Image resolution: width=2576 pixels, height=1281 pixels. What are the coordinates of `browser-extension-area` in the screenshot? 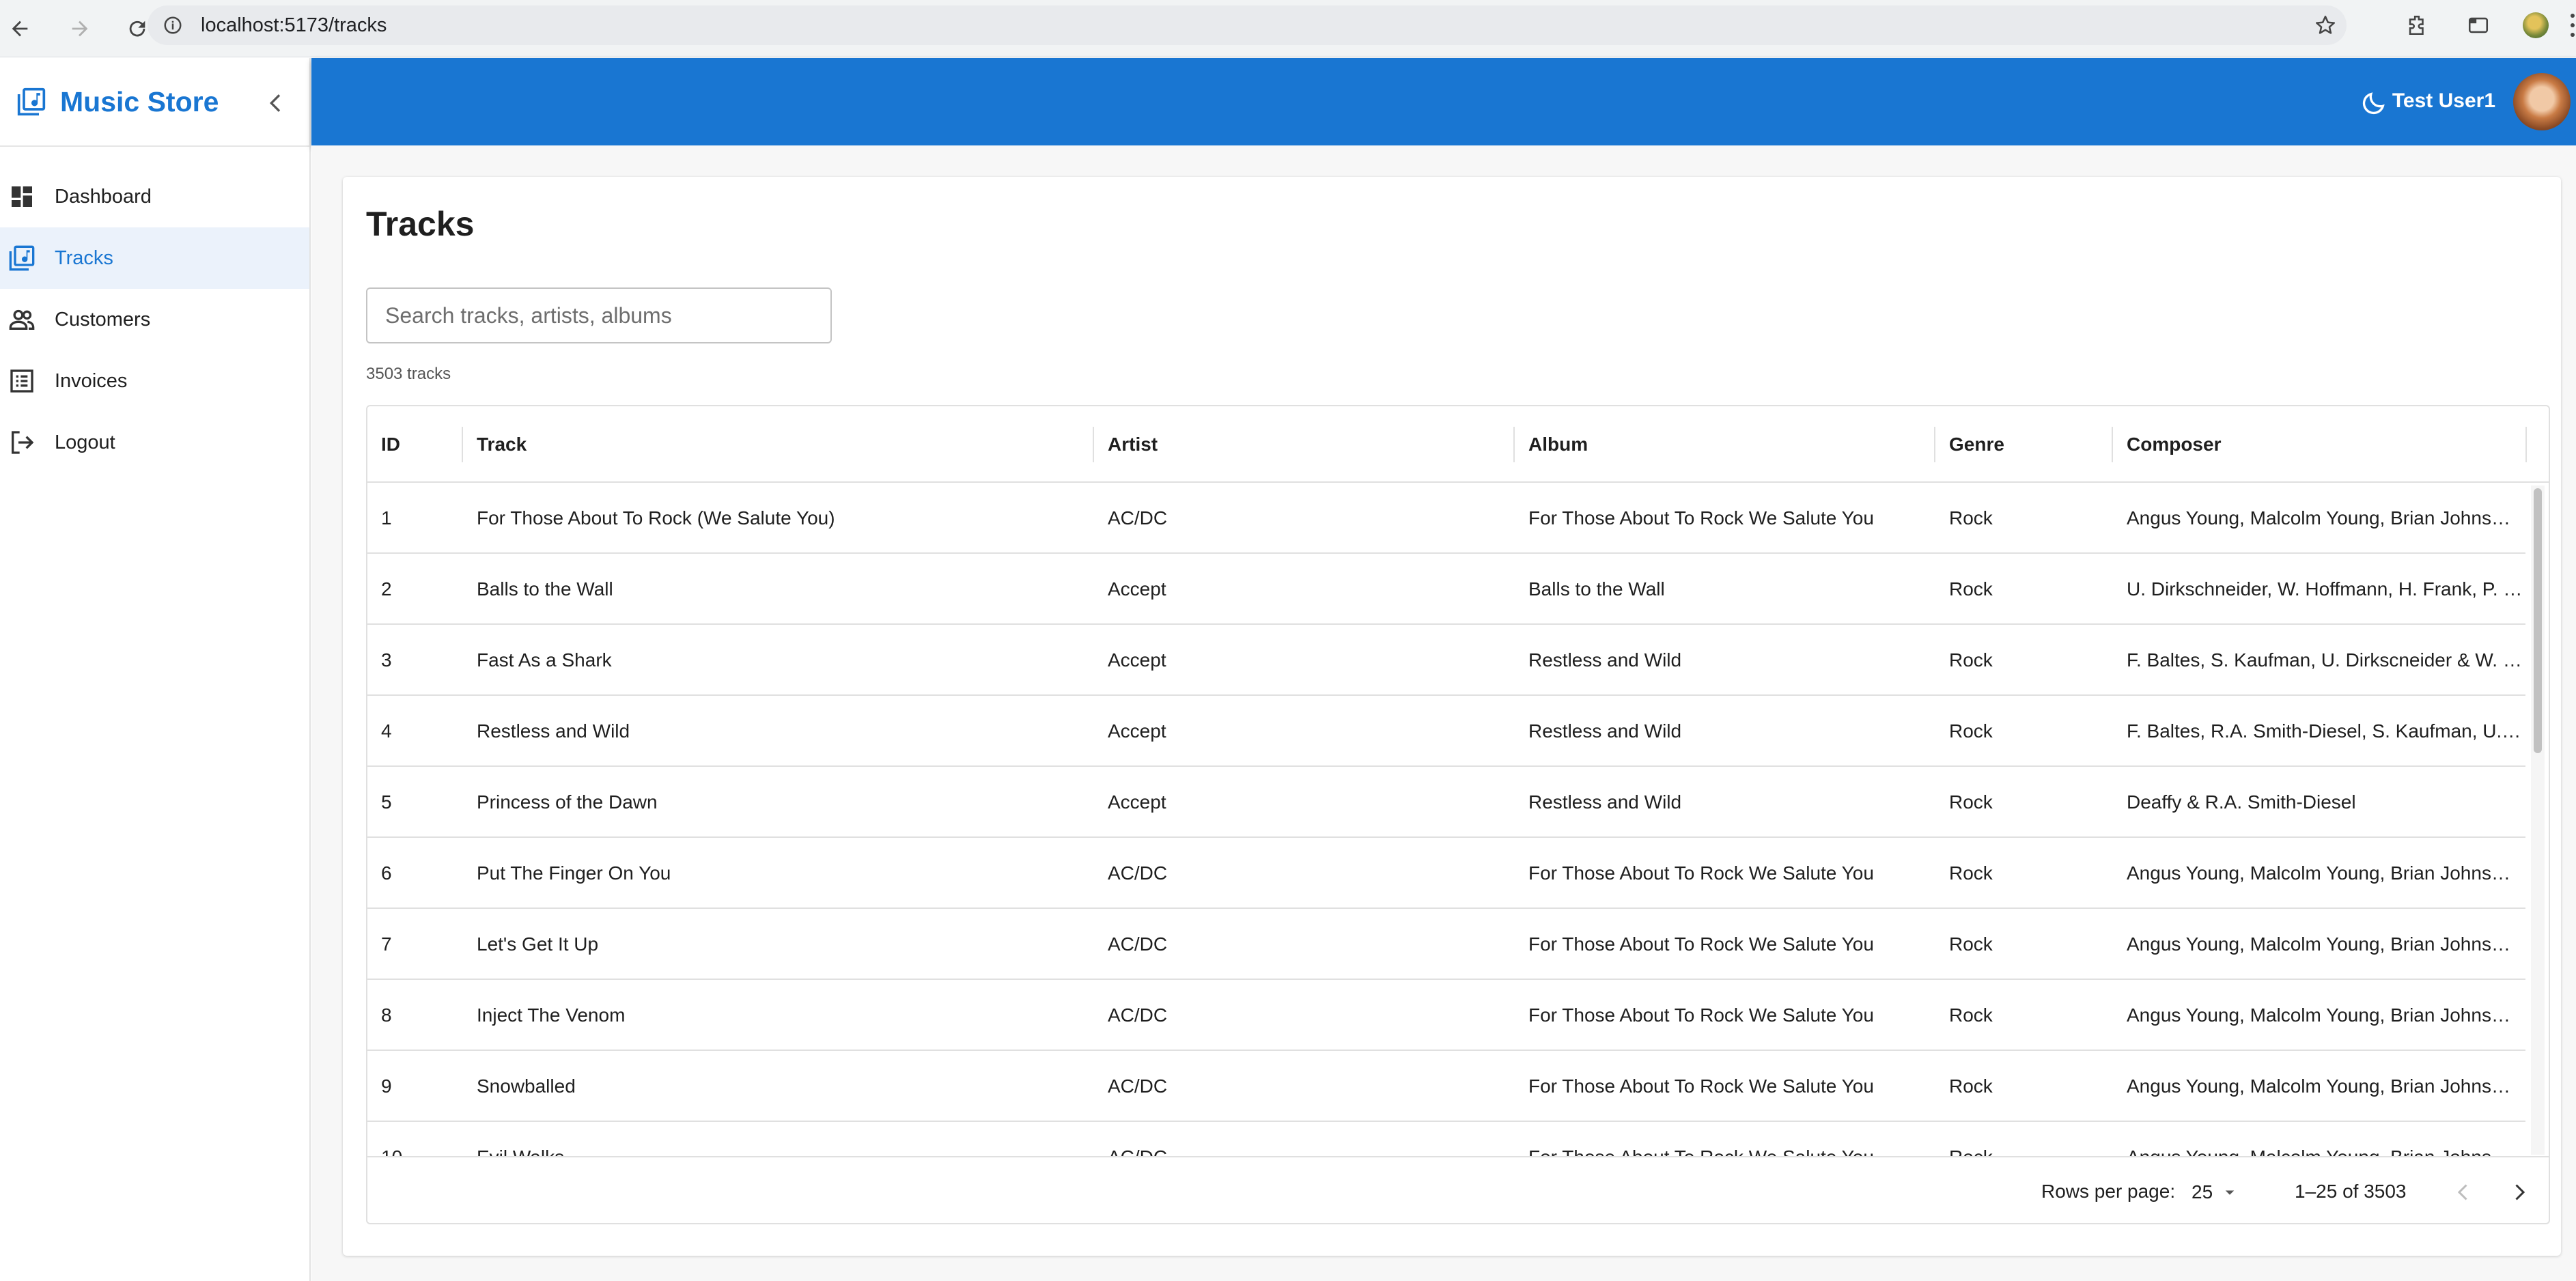 It's located at (2471, 25).